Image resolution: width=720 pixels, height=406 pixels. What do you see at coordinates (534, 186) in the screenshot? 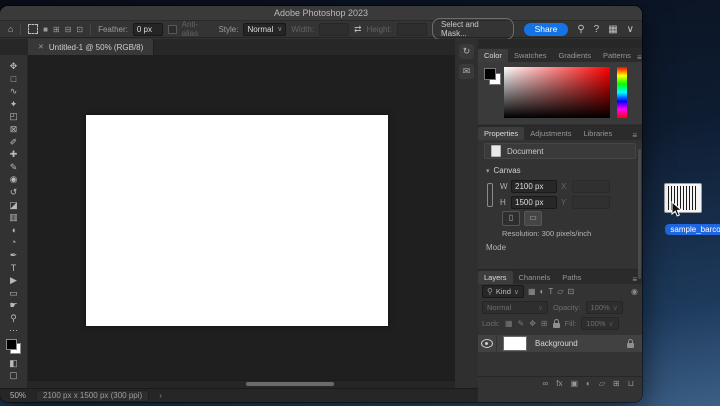
I see `canvas-width-input: 2100 px` at bounding box center [534, 186].